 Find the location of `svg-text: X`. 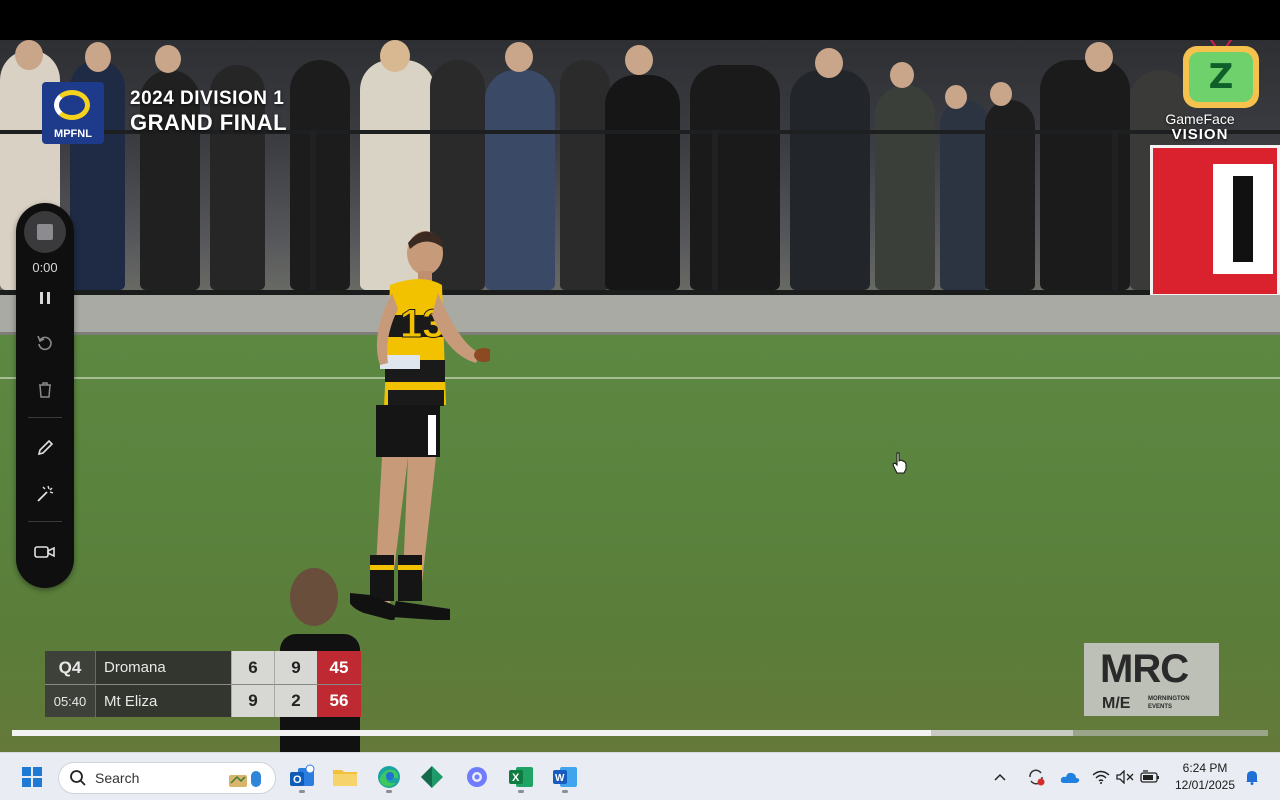

svg-text: X is located at coordinates (516, 778).